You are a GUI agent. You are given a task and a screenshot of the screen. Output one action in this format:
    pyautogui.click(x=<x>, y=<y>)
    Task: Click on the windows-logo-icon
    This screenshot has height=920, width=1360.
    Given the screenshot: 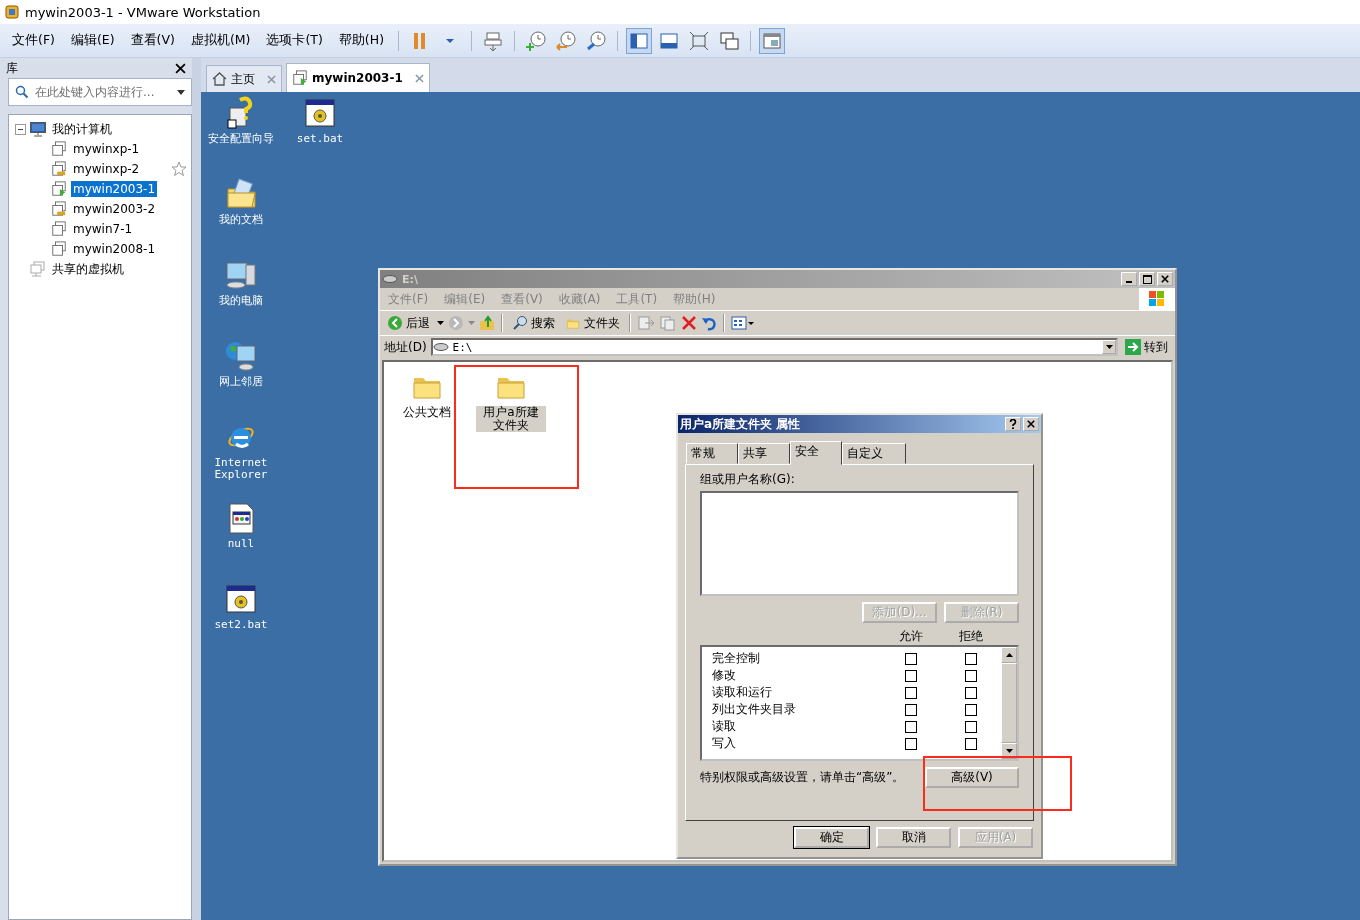 What is the action you would take?
    pyautogui.click(x=1157, y=299)
    